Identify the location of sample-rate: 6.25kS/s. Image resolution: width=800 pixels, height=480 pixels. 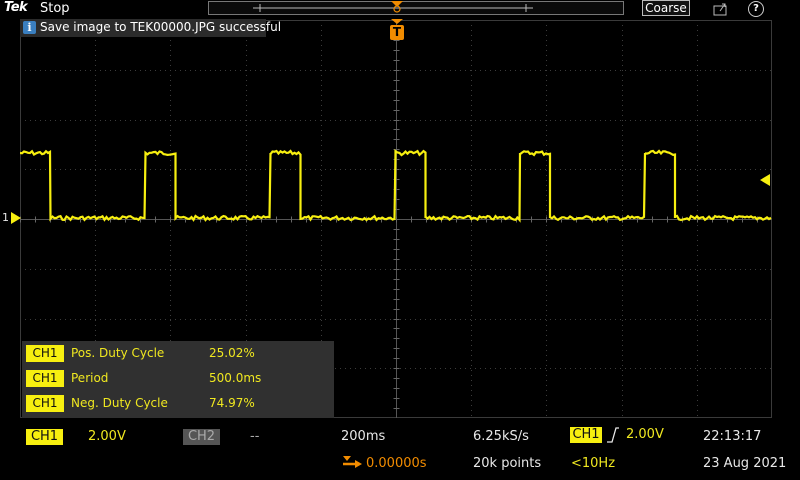
(501, 436).